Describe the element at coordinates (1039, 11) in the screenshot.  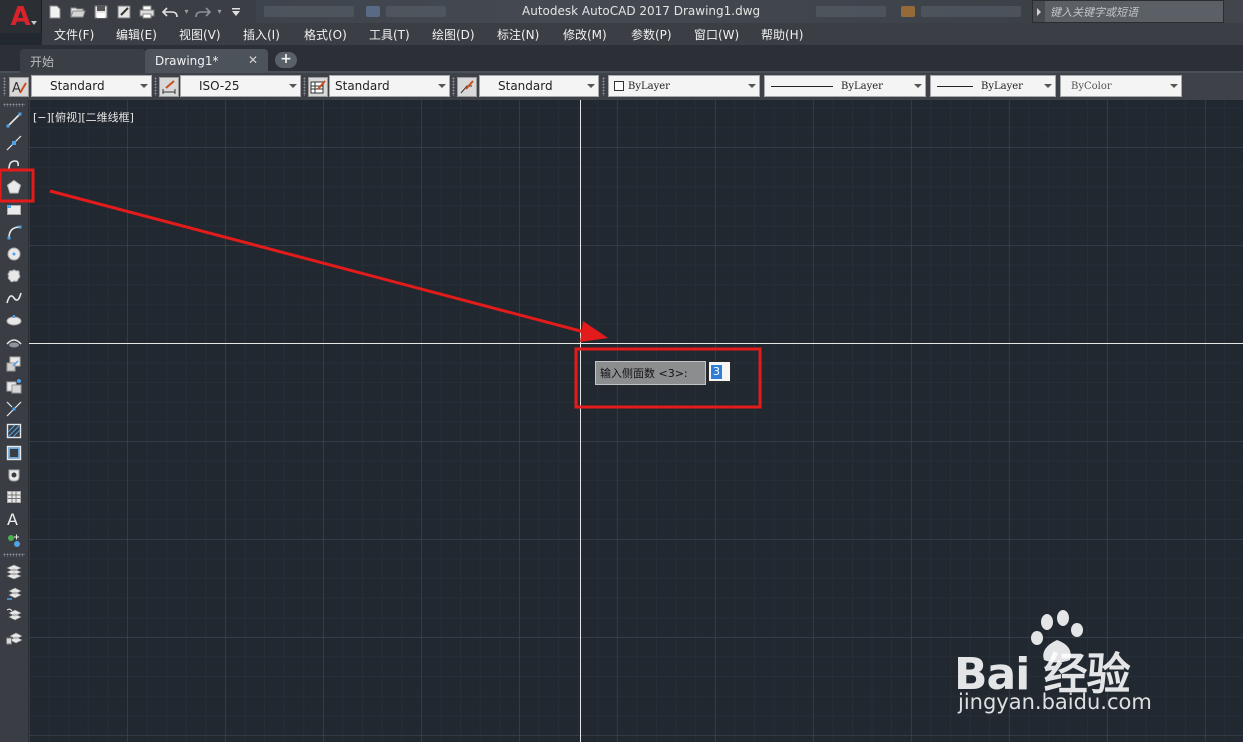
I see `search-expand-icon` at that location.